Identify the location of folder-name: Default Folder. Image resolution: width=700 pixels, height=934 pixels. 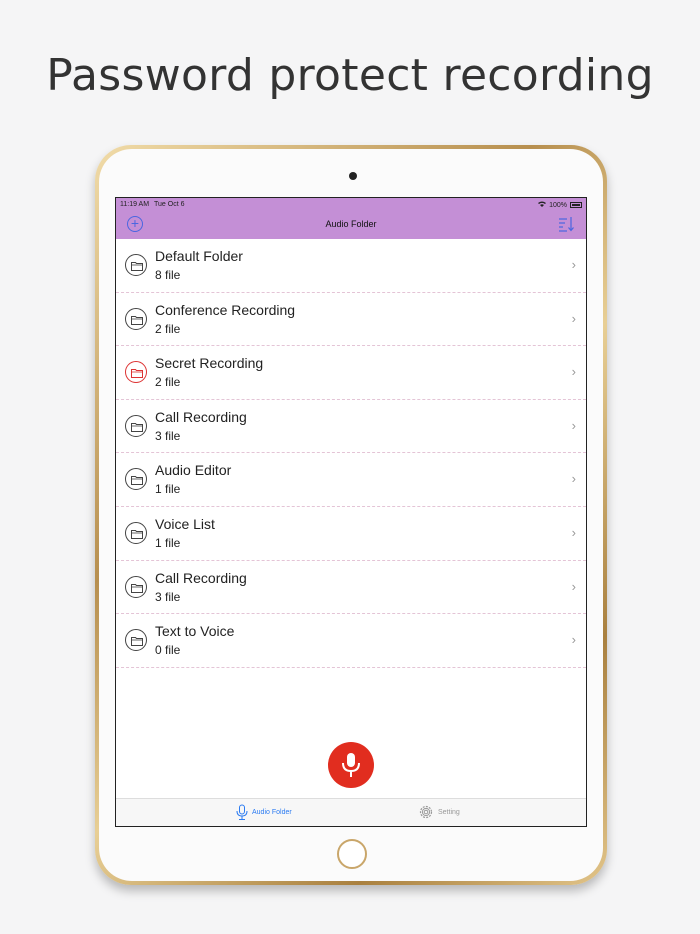
(199, 256).